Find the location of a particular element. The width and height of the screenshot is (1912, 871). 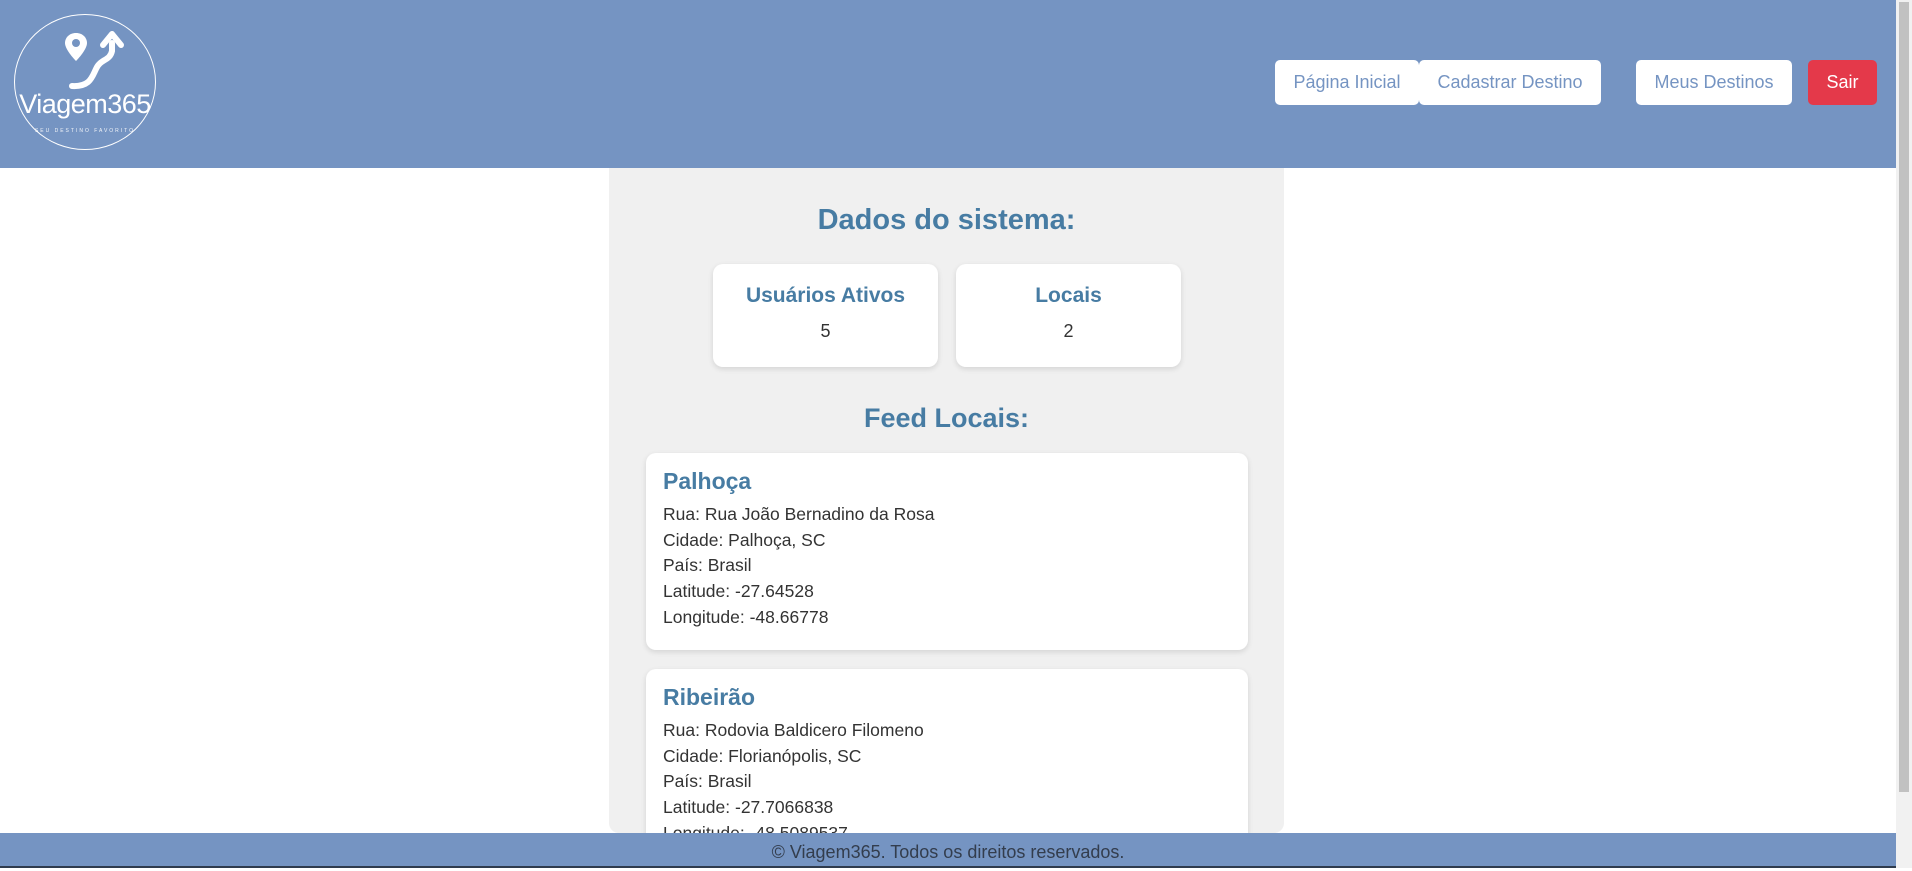

place-name: Ribeirão is located at coordinates (709, 697).